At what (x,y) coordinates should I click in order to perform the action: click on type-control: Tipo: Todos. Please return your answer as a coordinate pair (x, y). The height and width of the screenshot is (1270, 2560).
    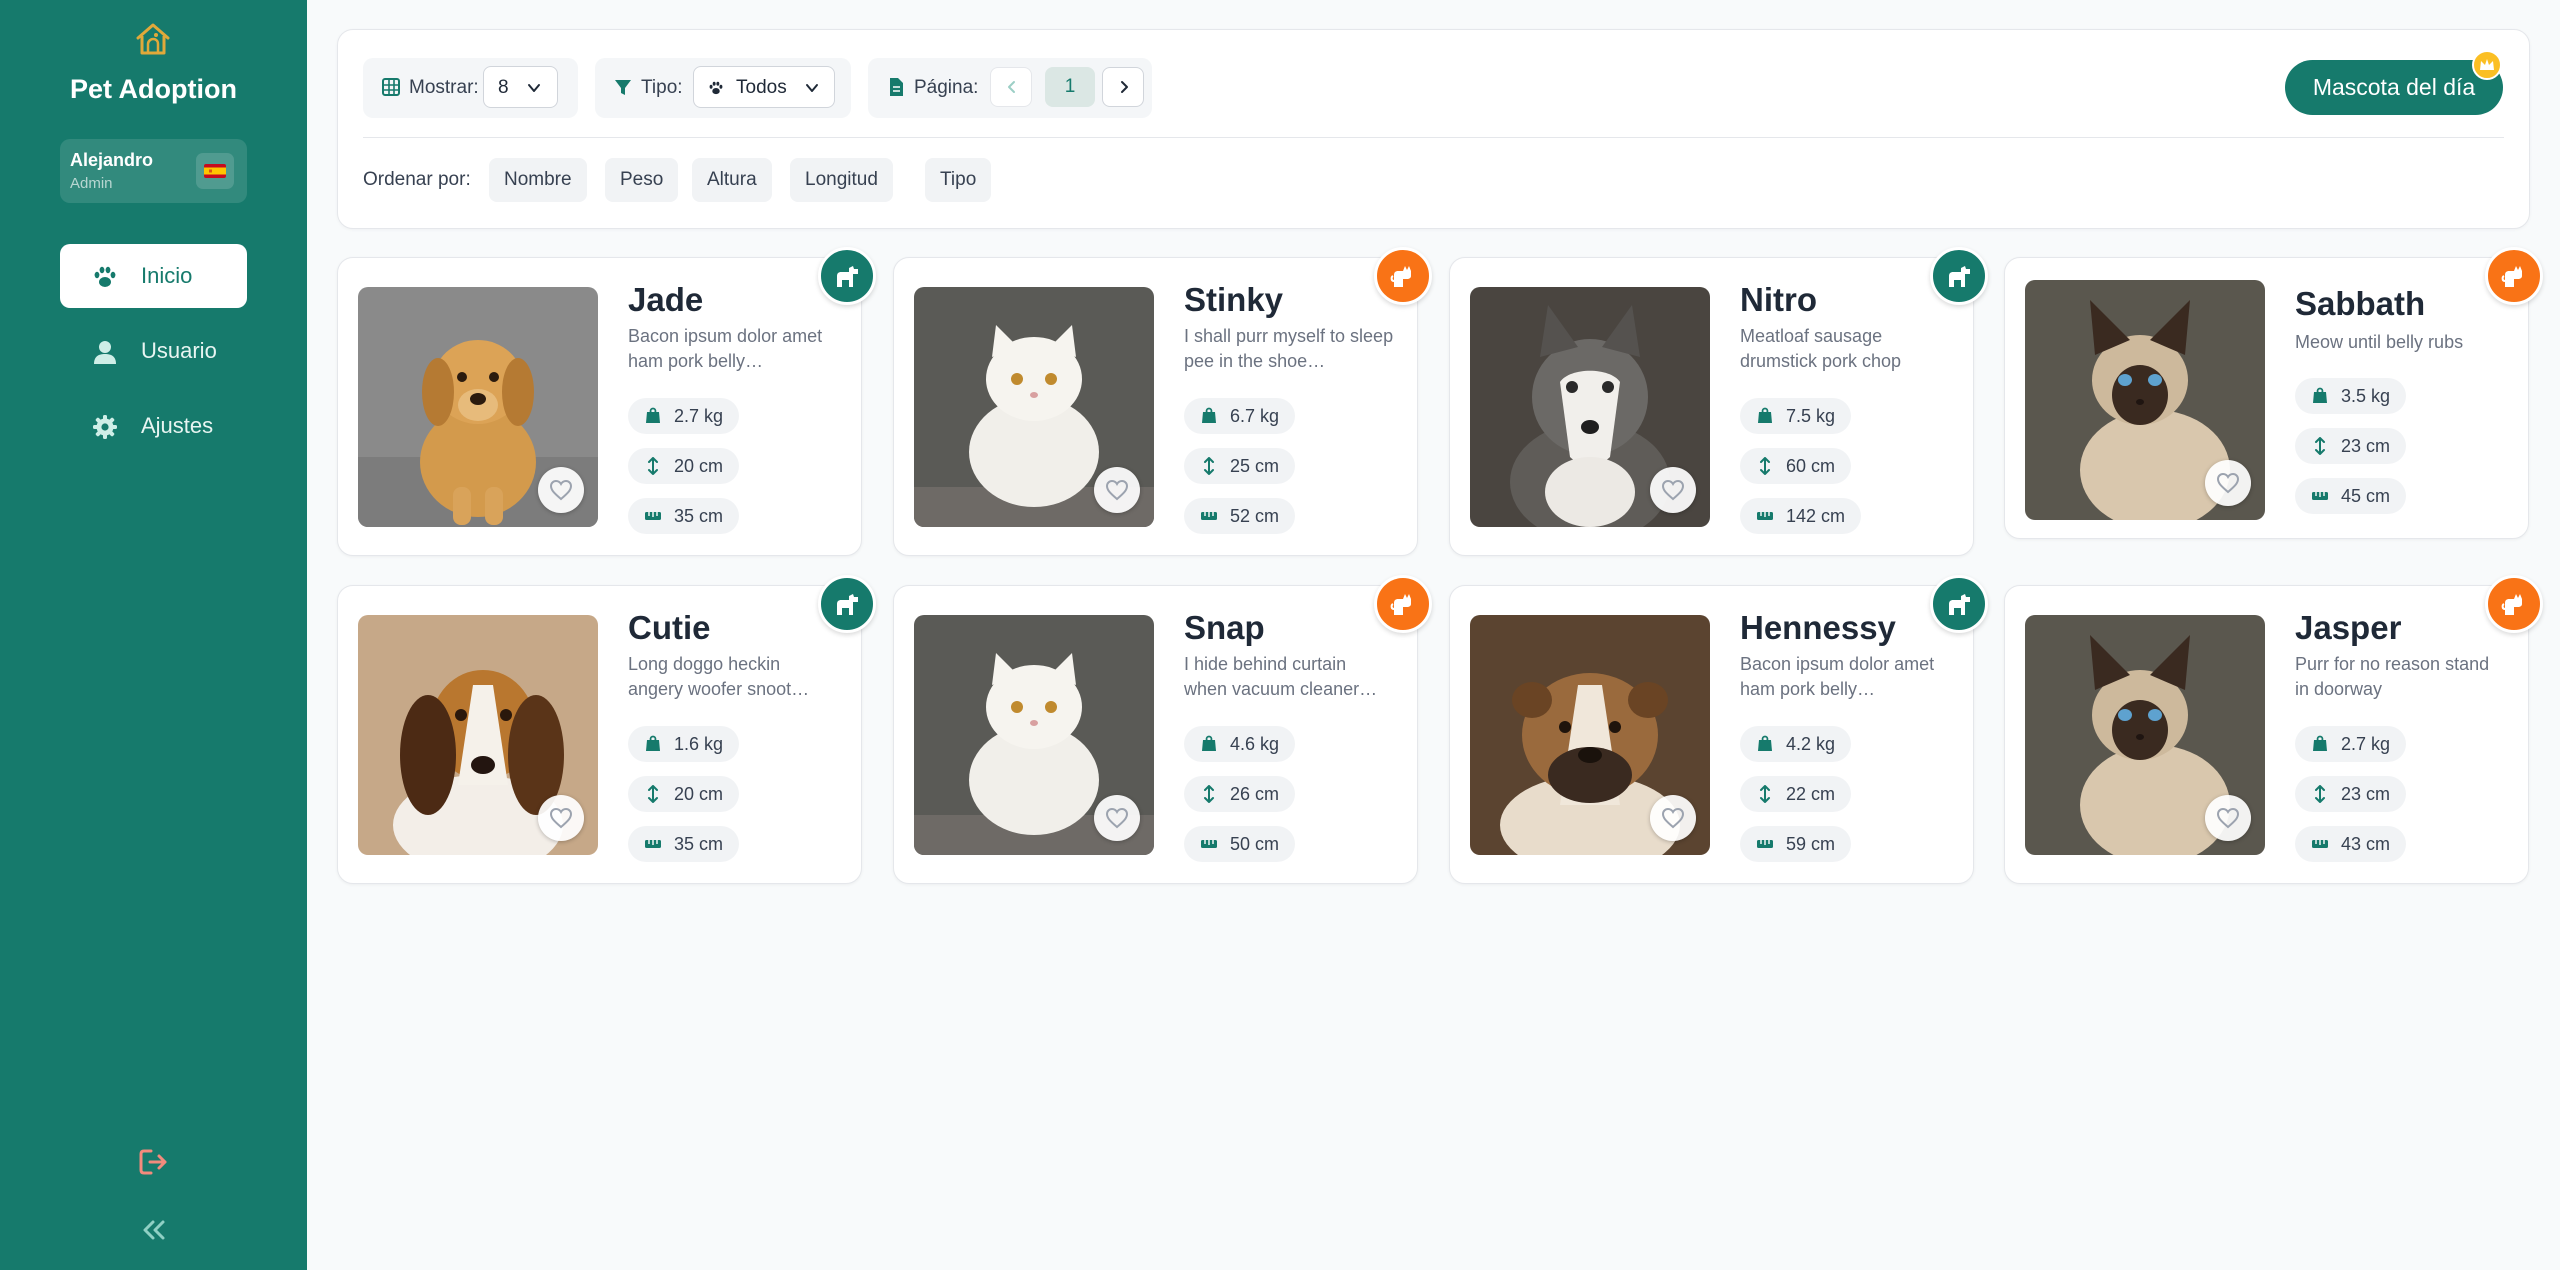
    Looking at the image, I should click on (723, 88).